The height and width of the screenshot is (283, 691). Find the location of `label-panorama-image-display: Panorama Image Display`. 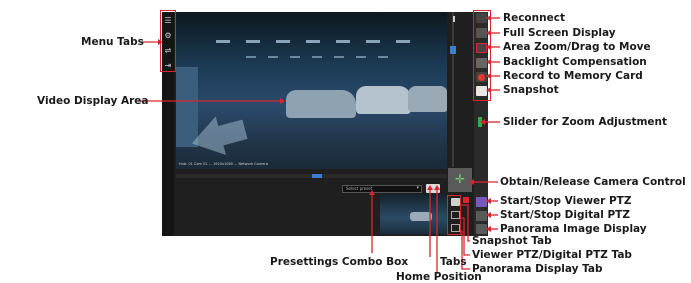

label-panorama-image-display: Panorama Image Display is located at coordinates (573, 229).